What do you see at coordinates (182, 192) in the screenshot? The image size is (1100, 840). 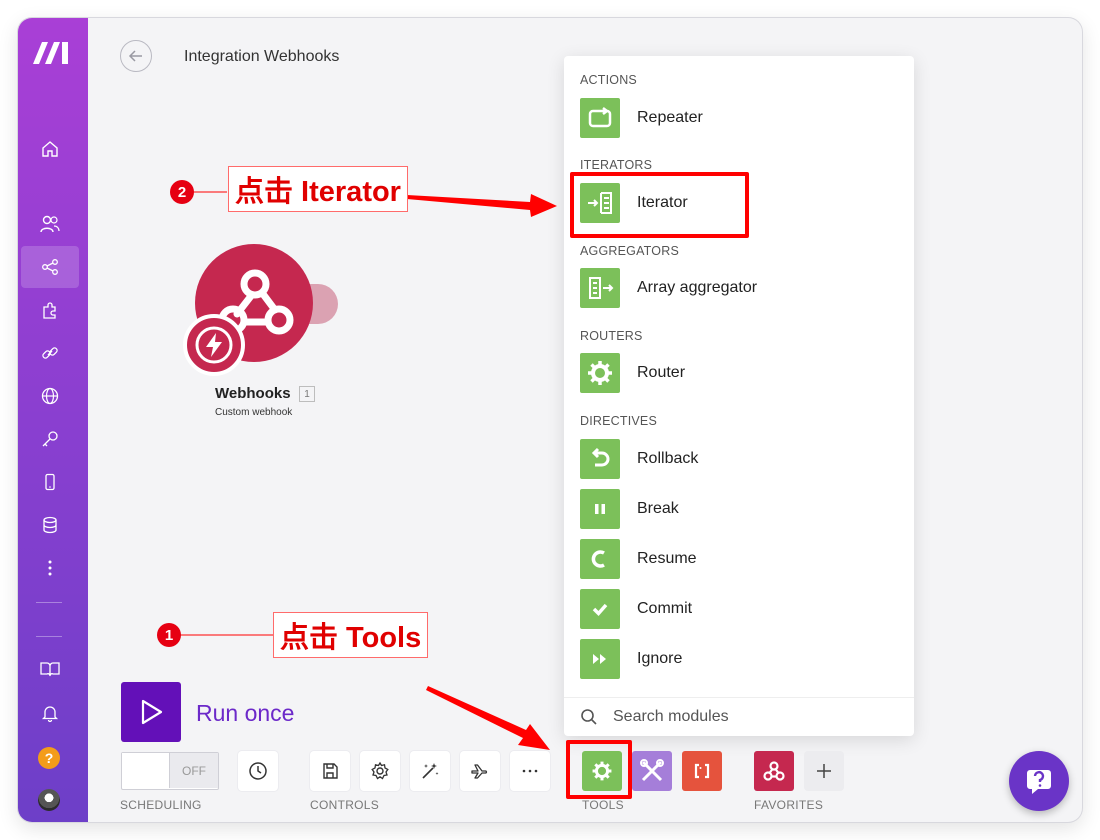 I see `step-2-badge: 2` at bounding box center [182, 192].